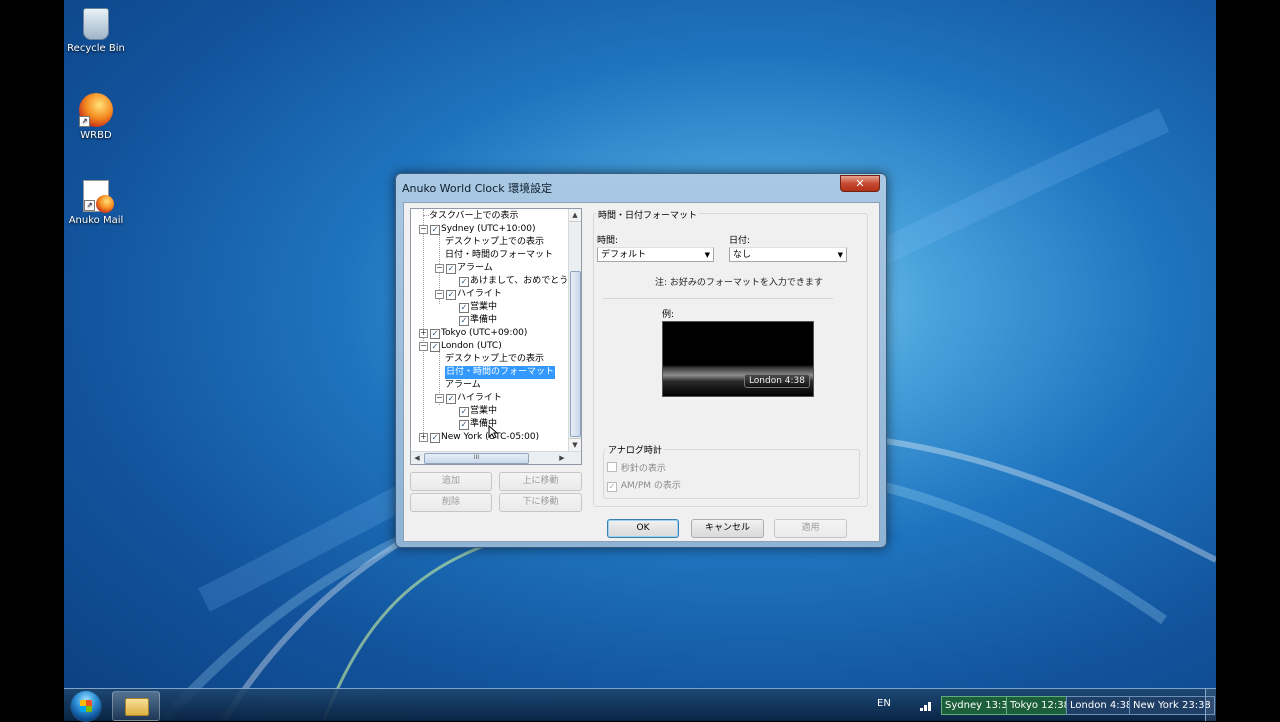 The height and width of the screenshot is (722, 1280). What do you see at coordinates (668, 315) in the screenshot?
I see `example-label: 例:` at bounding box center [668, 315].